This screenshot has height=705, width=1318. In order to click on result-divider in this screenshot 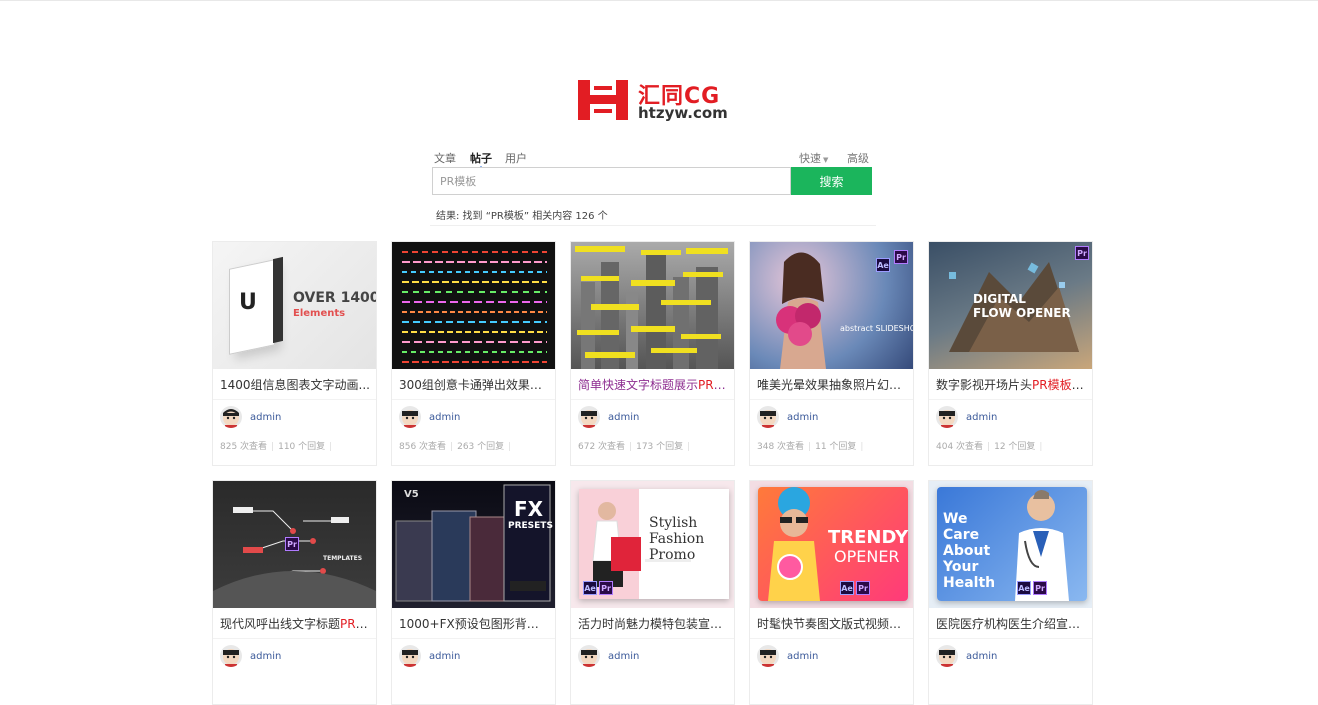, I will do `click(653, 225)`.